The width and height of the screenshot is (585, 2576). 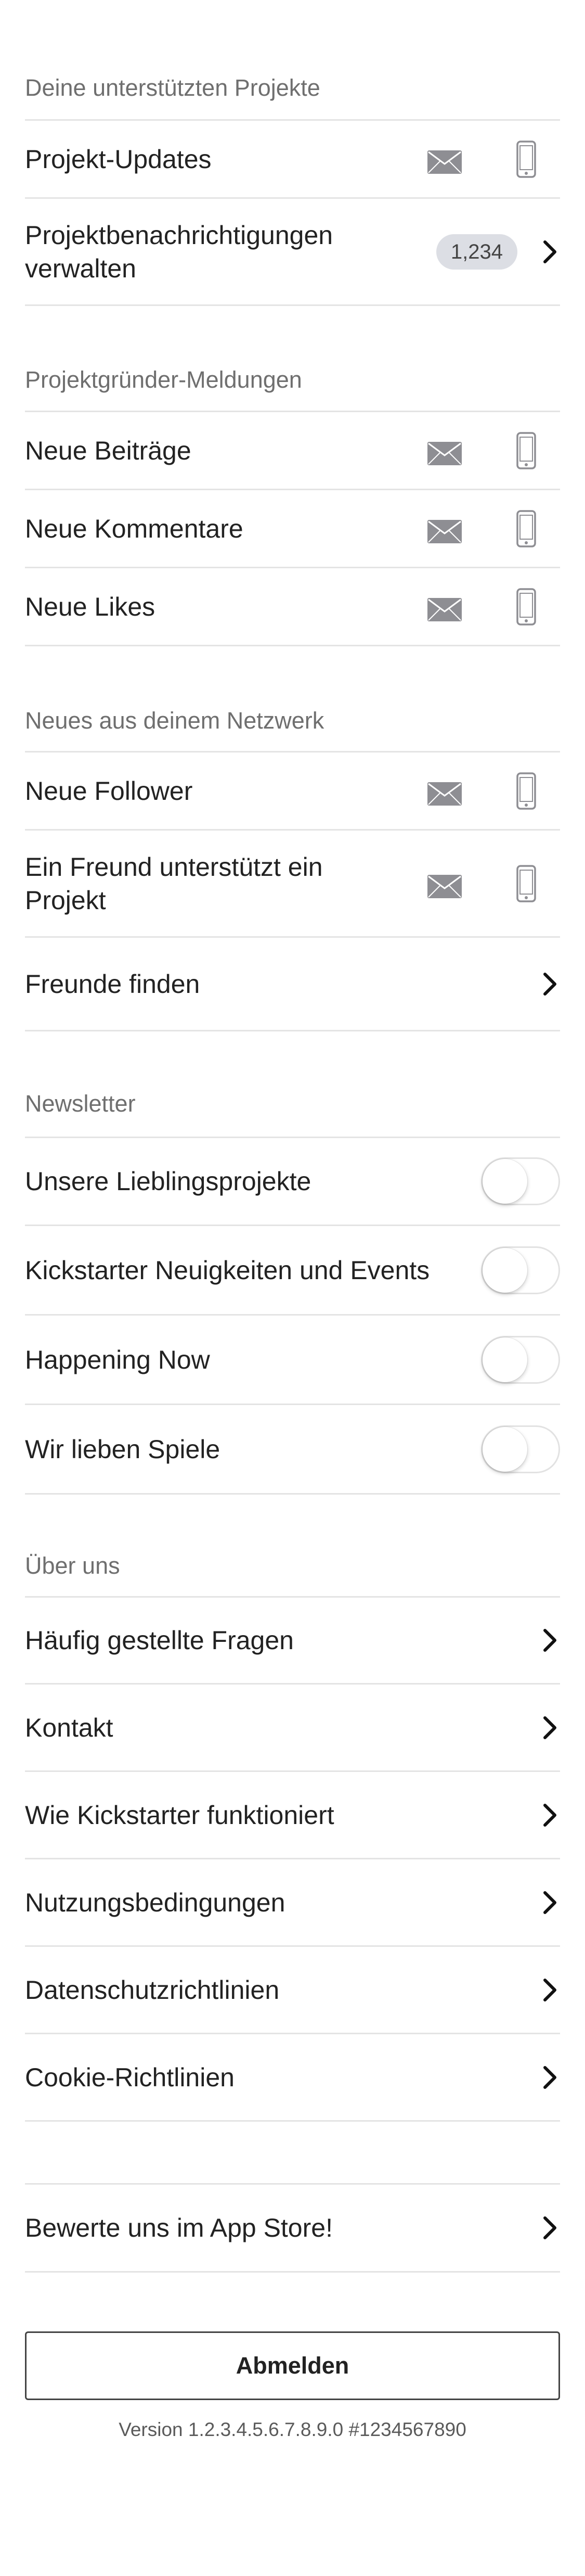 I want to click on newsletter-favorites-toggle, so click(x=520, y=1181).